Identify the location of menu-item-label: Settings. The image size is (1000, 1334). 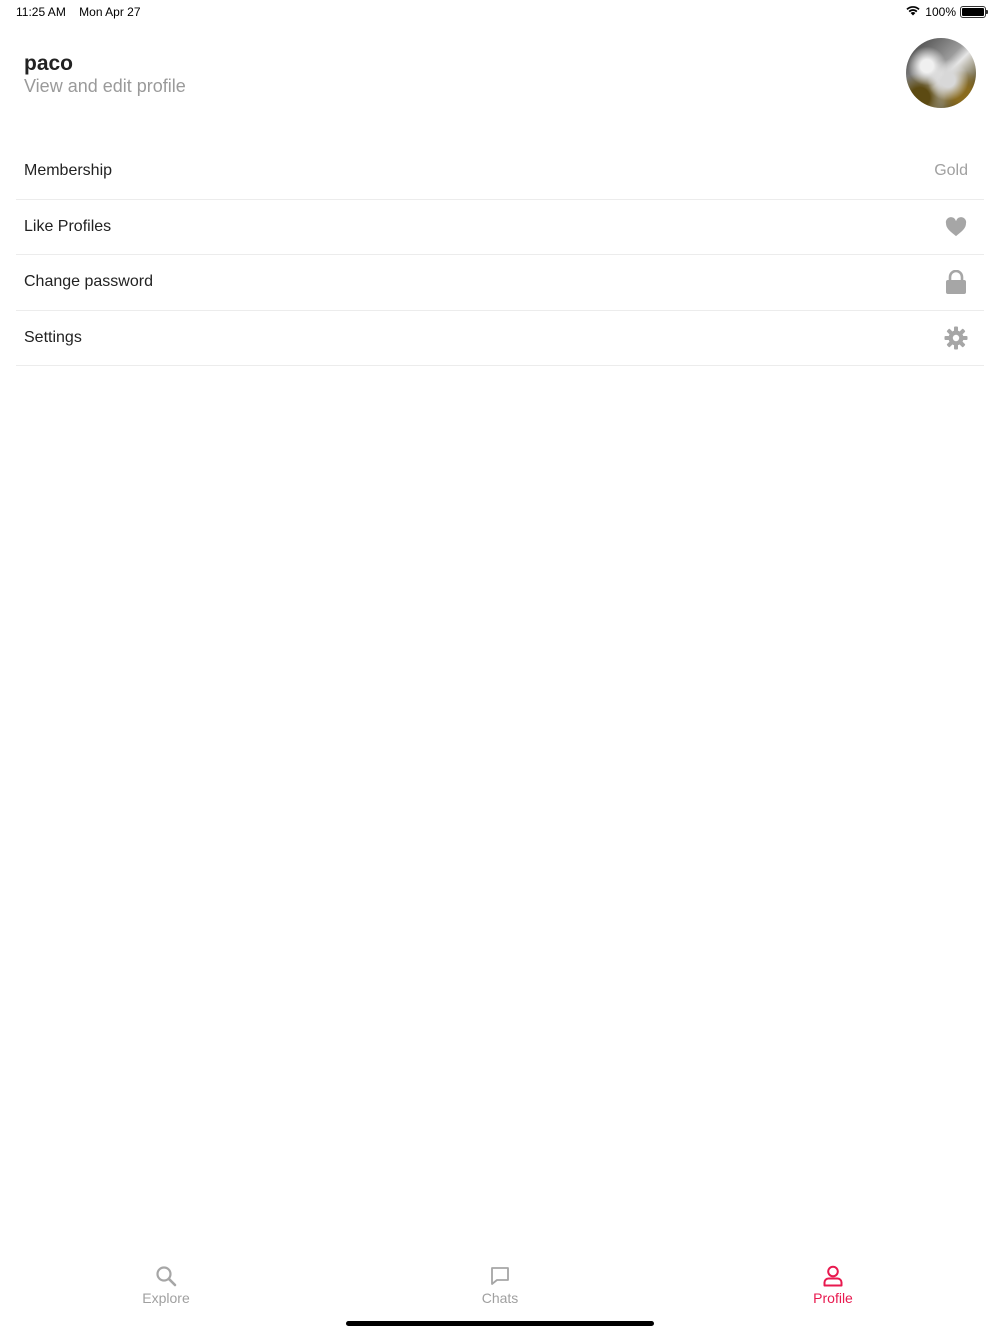
(53, 337).